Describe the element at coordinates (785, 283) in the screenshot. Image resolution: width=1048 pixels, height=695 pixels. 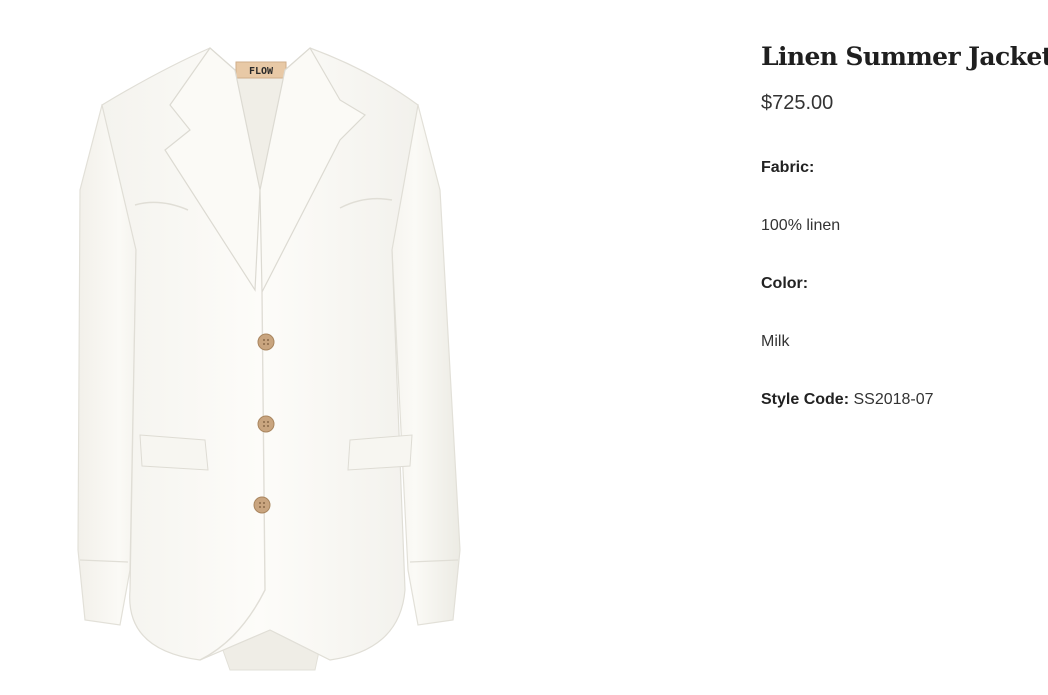
I see `color-label: Color:` at that location.